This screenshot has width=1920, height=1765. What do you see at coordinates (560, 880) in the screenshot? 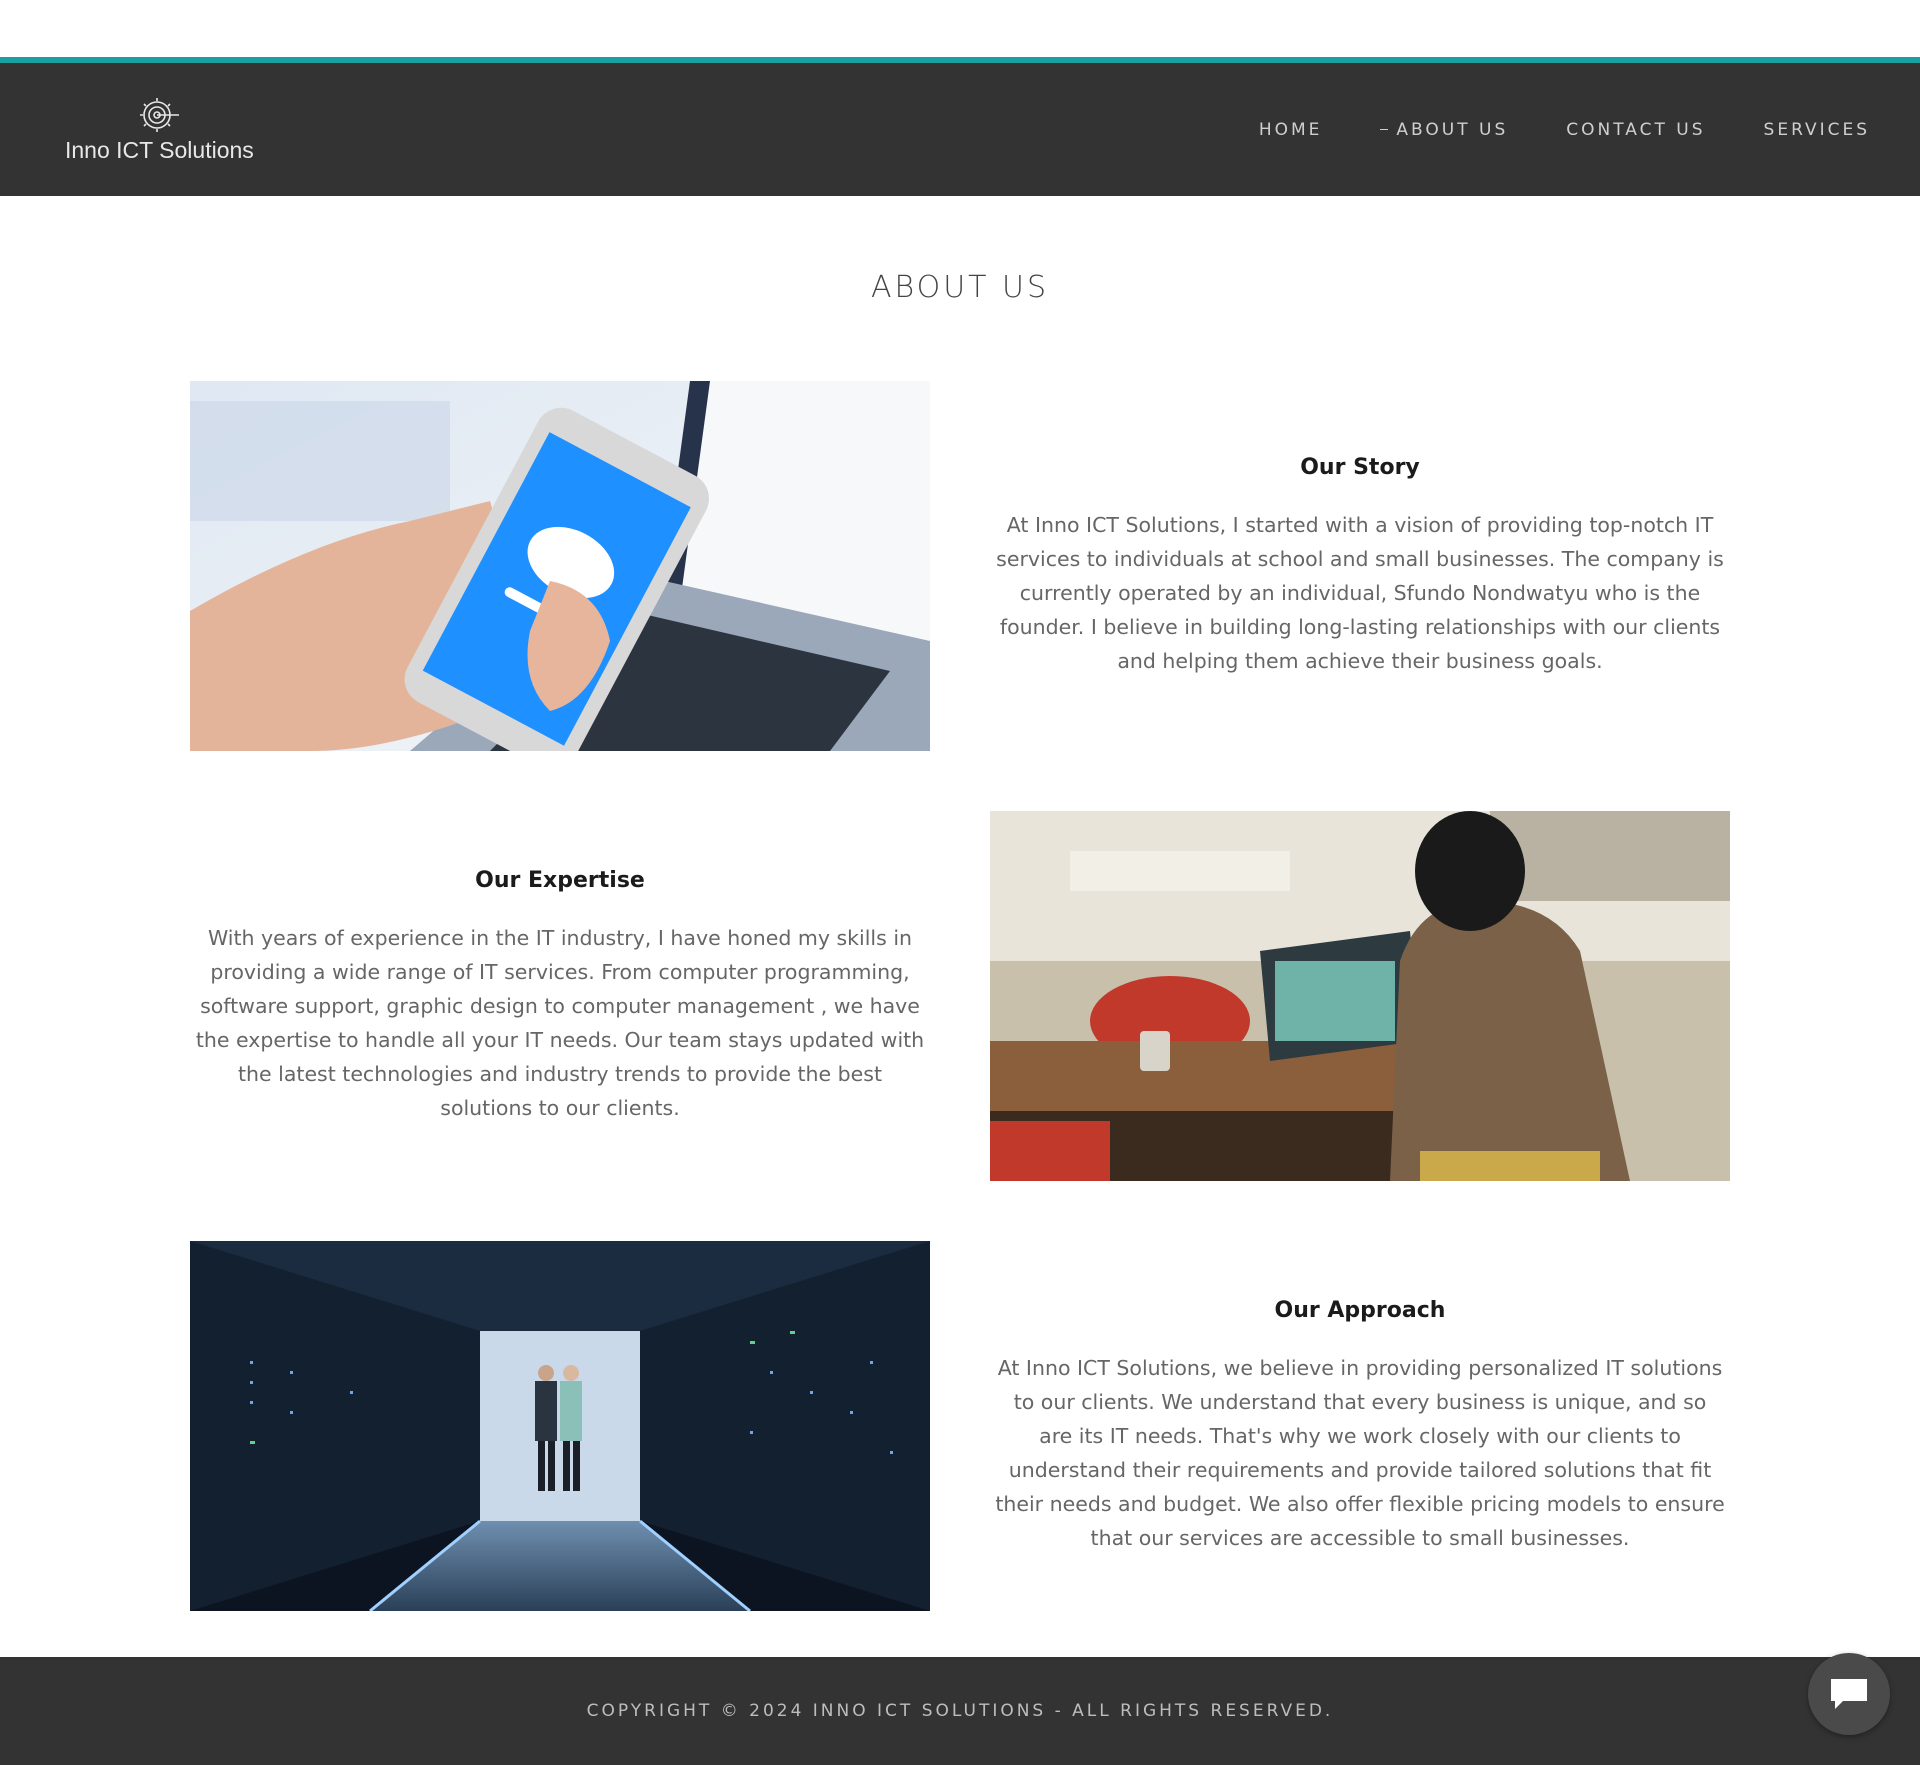
I see `our-expertise-heading: Our Expertise` at bounding box center [560, 880].